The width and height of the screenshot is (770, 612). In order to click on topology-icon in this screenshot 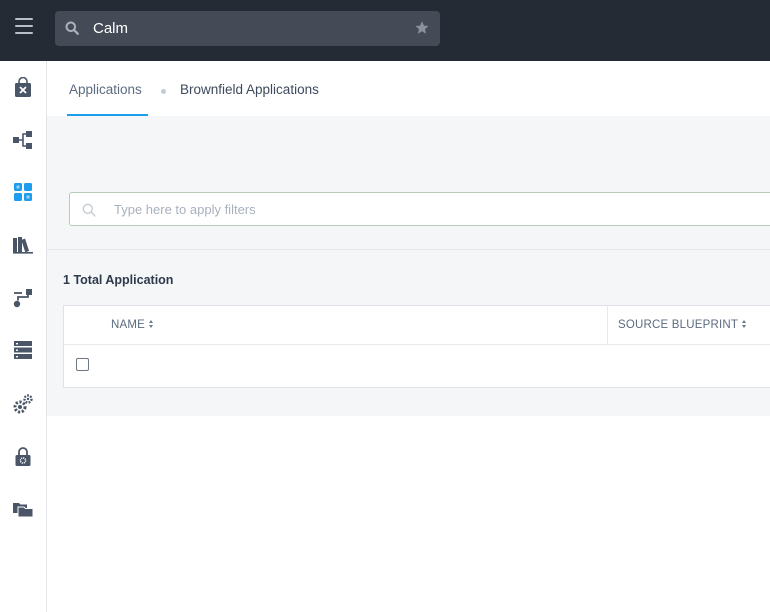, I will do `click(23, 140)`.